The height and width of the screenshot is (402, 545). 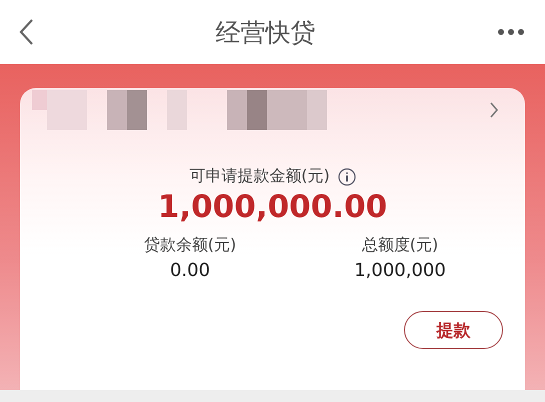 I want to click on stat-value: 1,000,000, so click(x=400, y=270).